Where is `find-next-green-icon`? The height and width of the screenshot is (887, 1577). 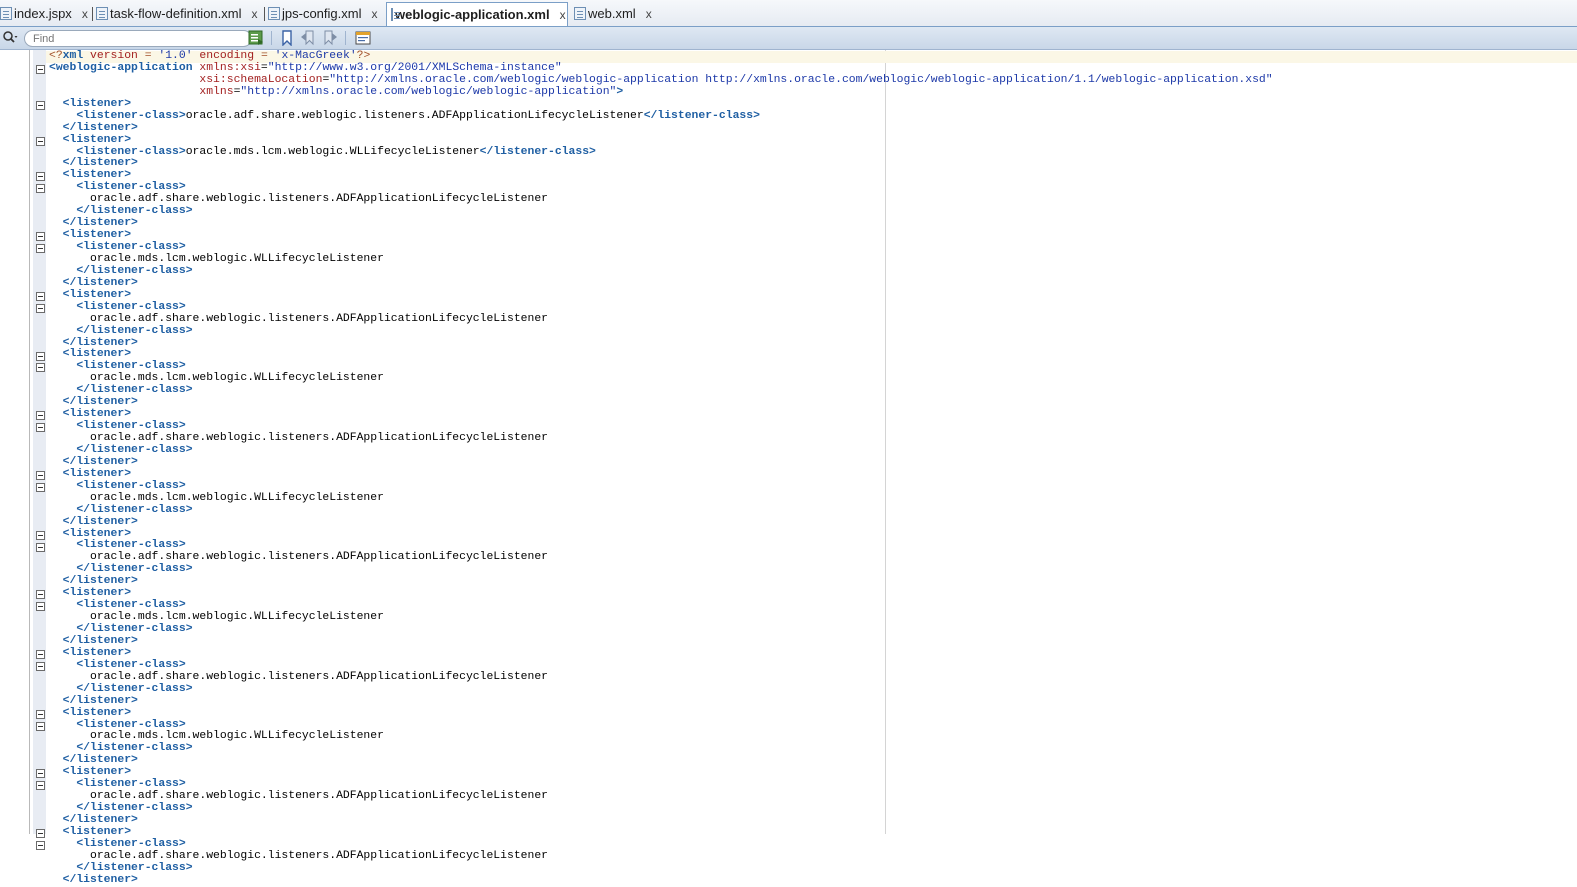 find-next-green-icon is located at coordinates (256, 38).